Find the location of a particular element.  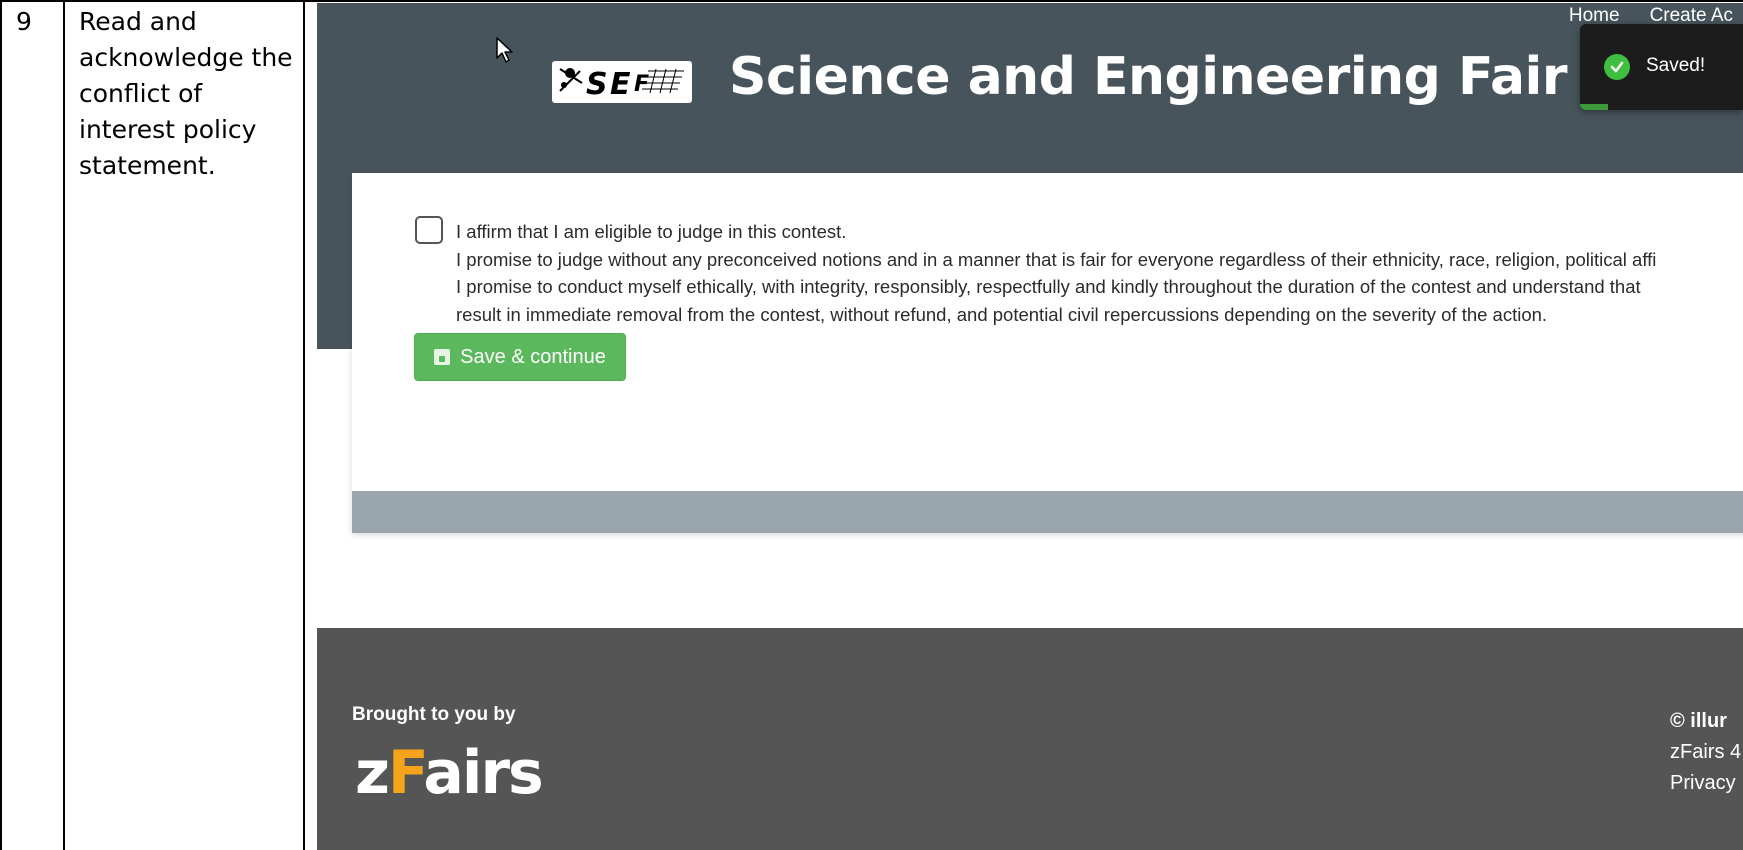

zfairs-logo-rest: airs is located at coordinates (483, 773).